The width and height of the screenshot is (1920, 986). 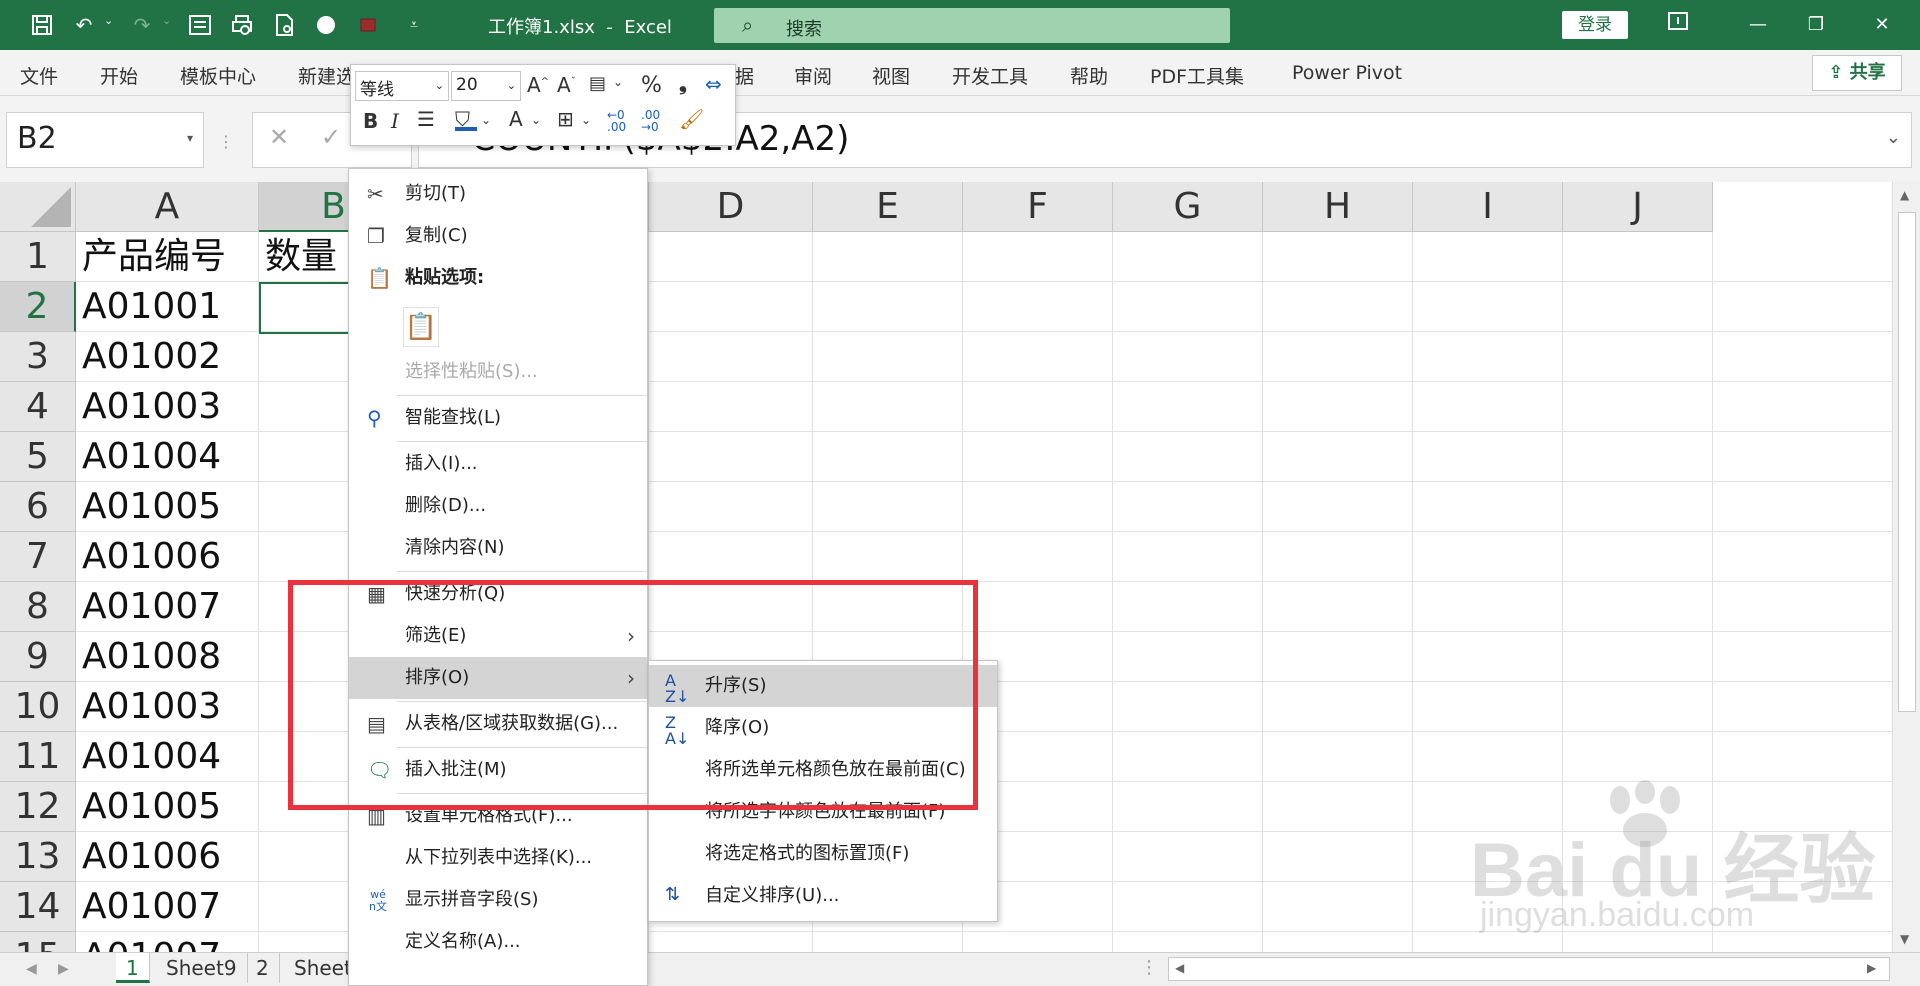 I want to click on close-icon: ✕, so click(x=1882, y=25).